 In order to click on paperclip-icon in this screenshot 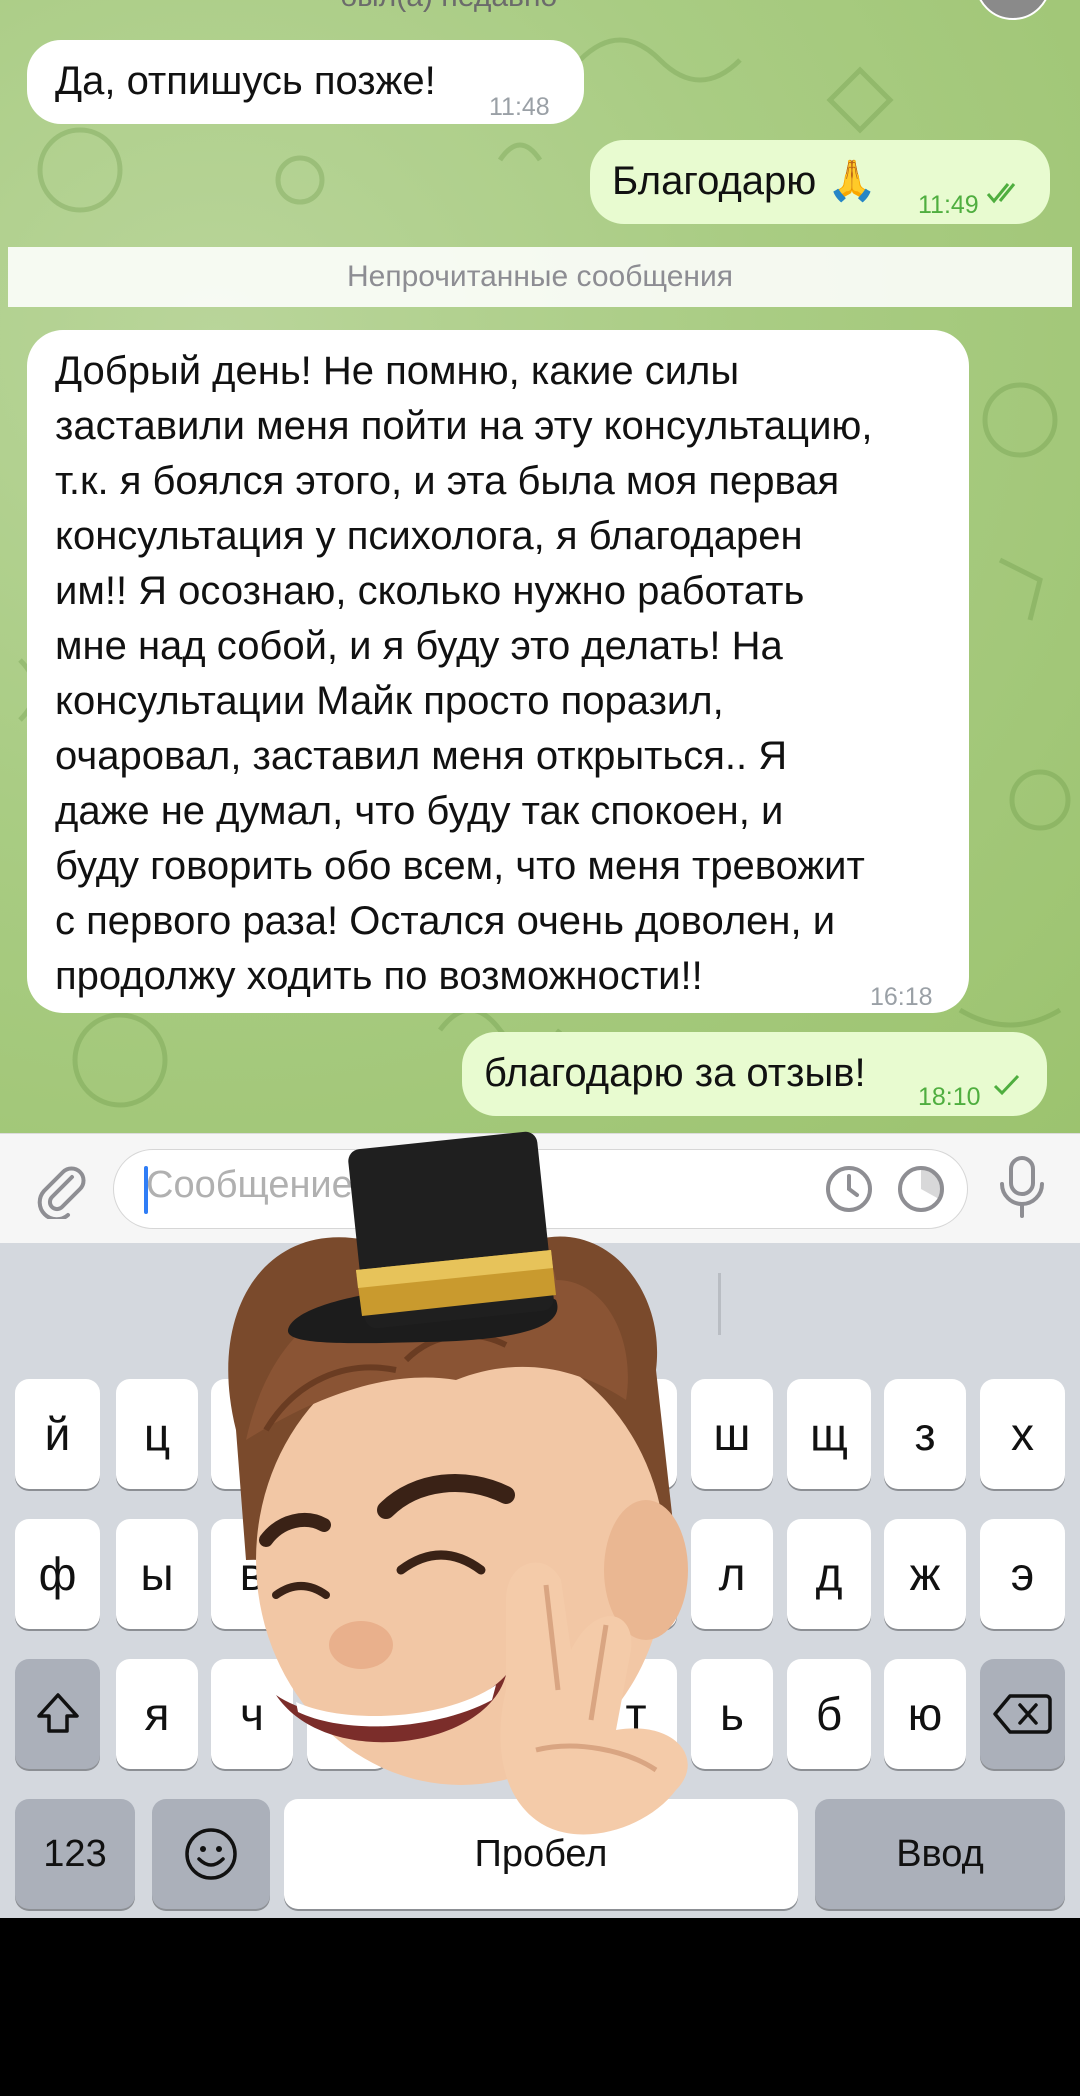, I will do `click(60, 1189)`.